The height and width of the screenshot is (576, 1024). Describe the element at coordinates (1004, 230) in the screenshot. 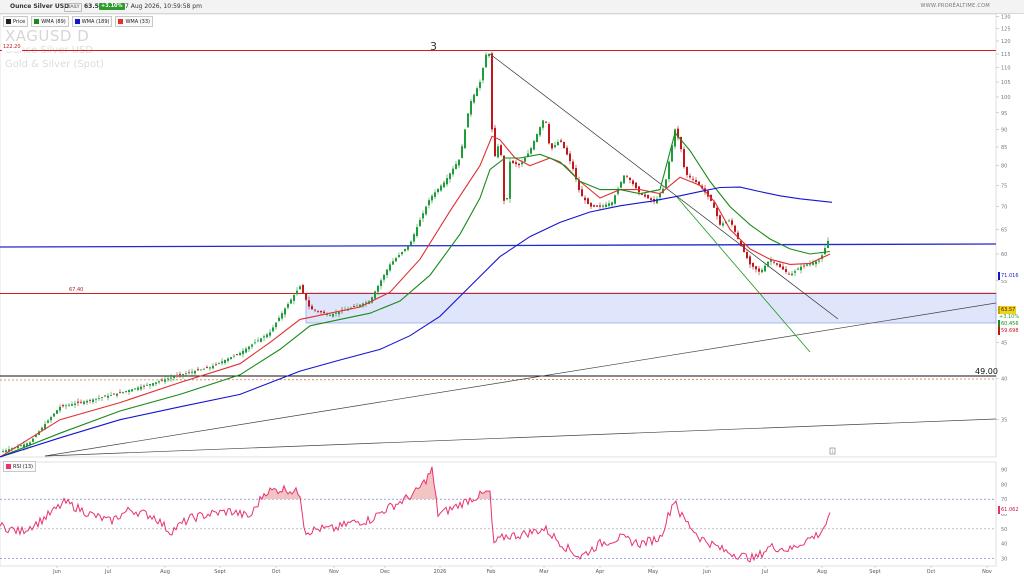

I see `y-tick-label: 65` at that location.